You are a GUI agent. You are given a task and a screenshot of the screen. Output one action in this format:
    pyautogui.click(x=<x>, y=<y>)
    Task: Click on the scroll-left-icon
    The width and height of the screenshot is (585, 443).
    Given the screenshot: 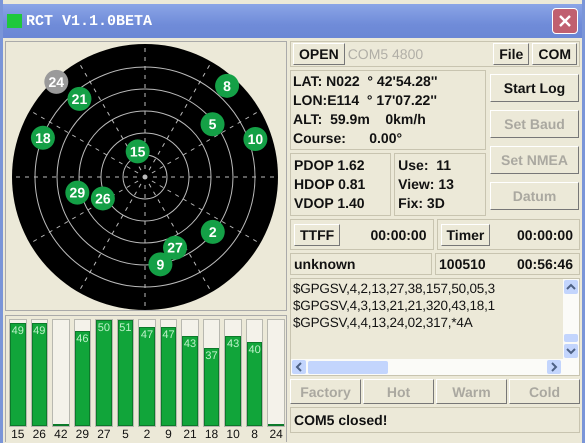 What is the action you would take?
    pyautogui.click(x=299, y=367)
    